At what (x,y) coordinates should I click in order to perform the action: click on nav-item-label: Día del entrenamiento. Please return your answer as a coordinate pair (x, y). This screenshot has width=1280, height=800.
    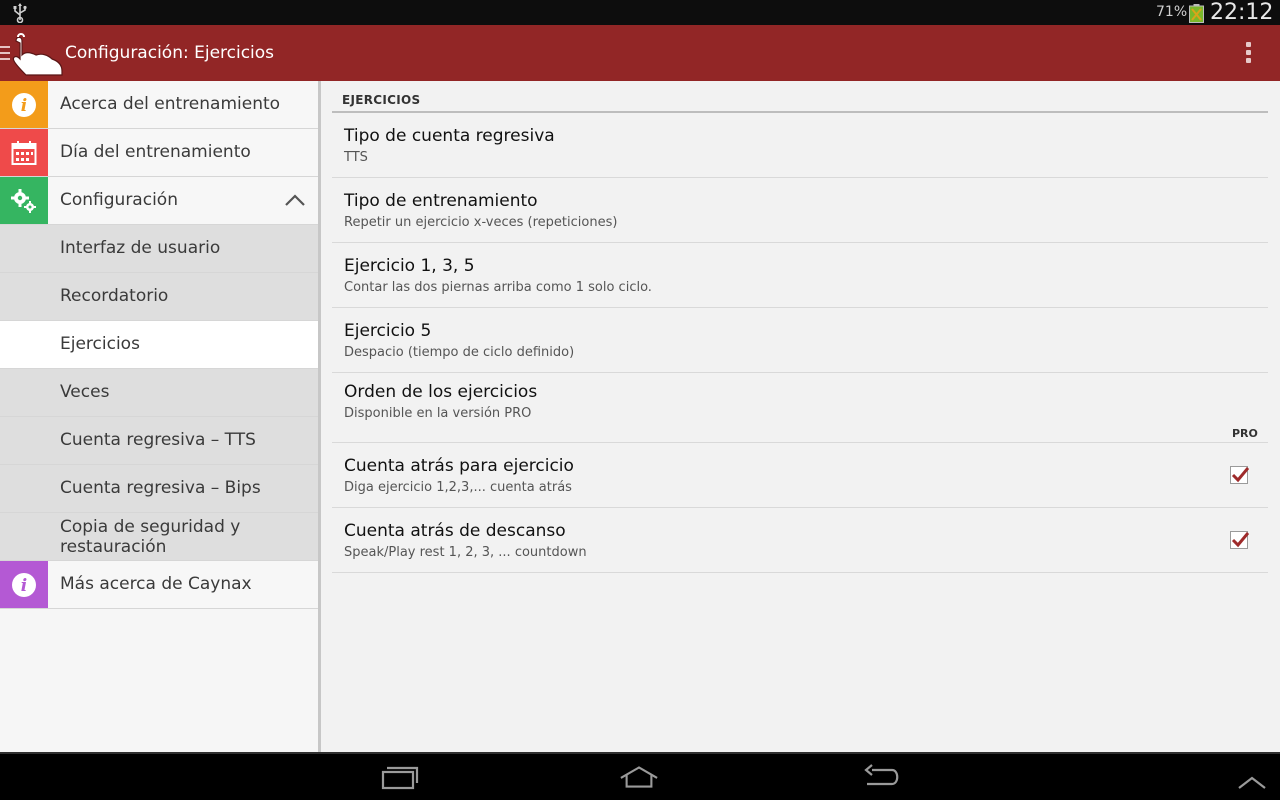
    Looking at the image, I should click on (155, 152).